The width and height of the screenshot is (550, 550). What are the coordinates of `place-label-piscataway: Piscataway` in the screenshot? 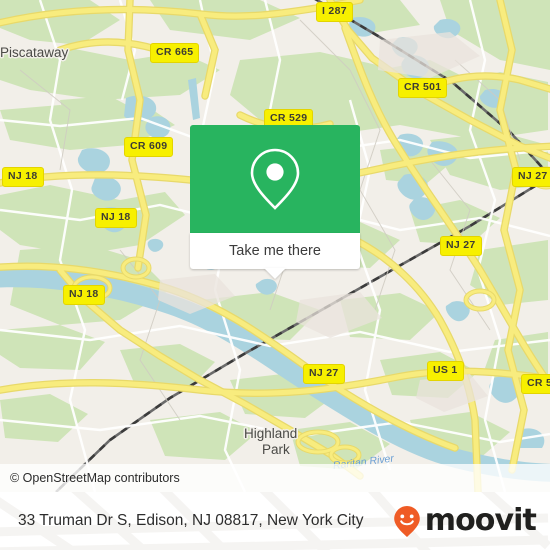 It's located at (34, 52).